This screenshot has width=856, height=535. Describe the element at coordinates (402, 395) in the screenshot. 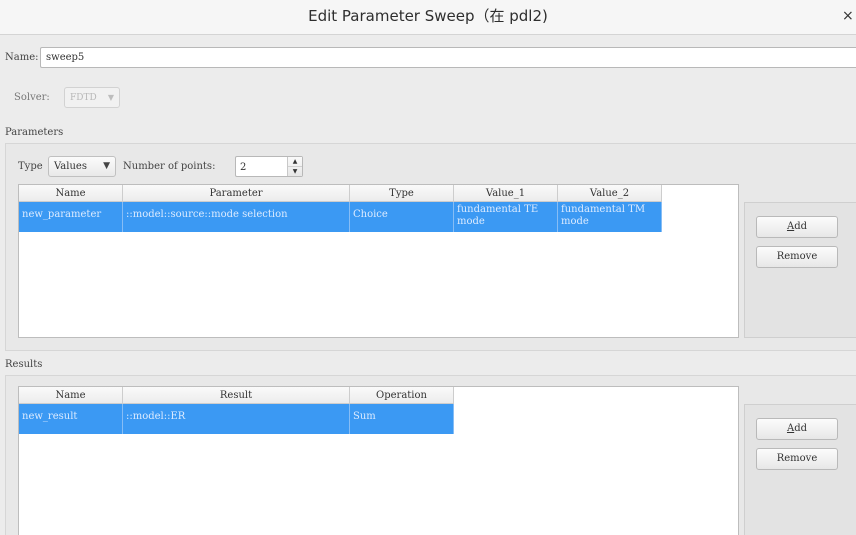

I see `column-header-operation: Operation` at that location.